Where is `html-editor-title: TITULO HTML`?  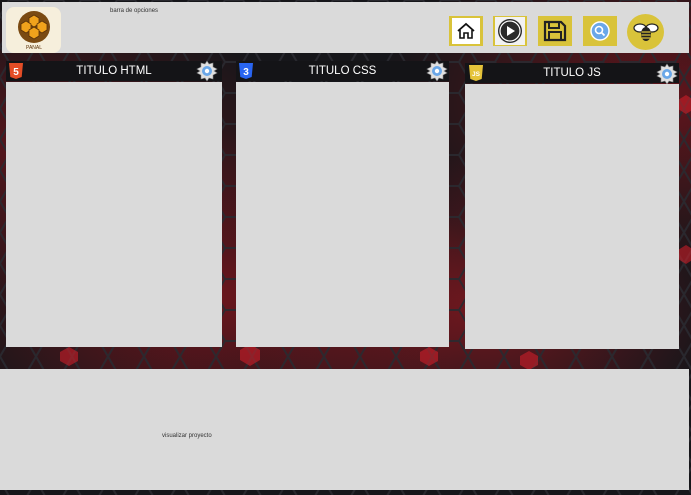
html-editor-title: TITULO HTML is located at coordinates (114, 71).